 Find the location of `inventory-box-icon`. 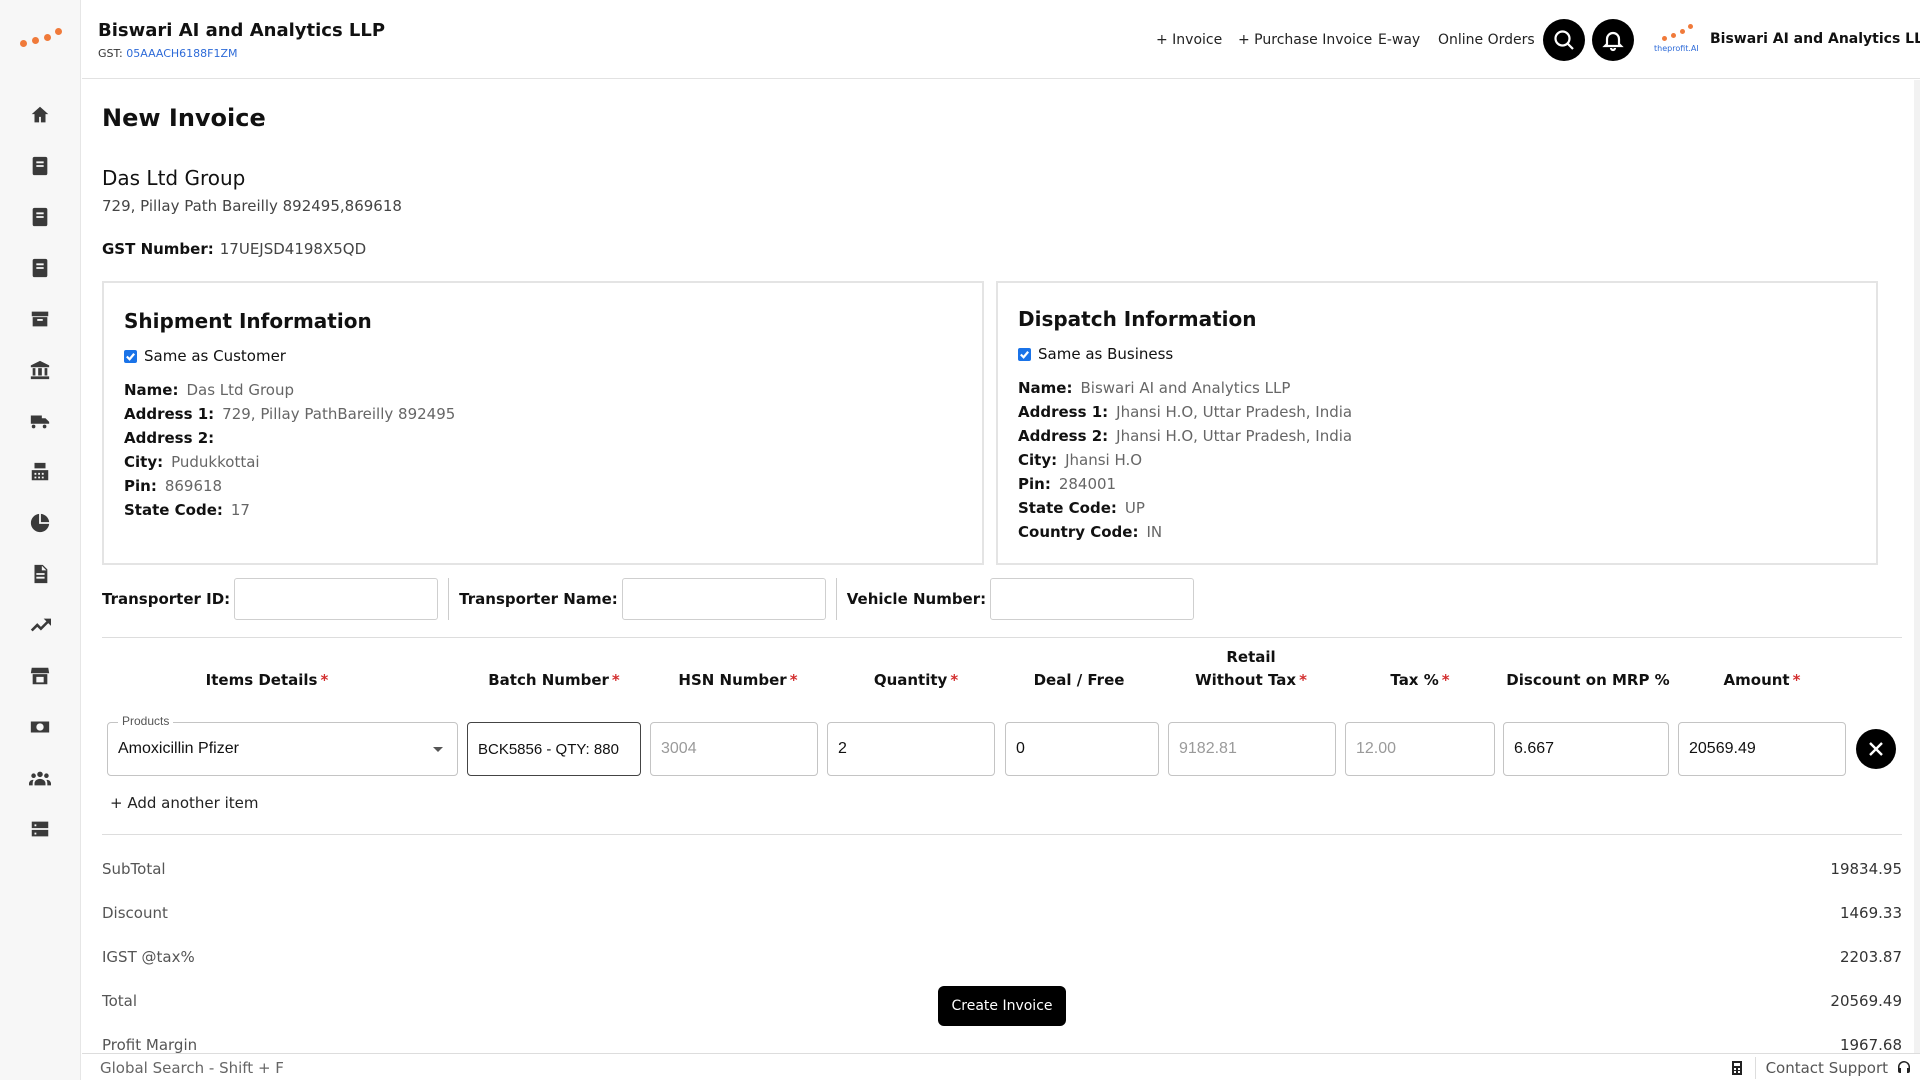

inventory-box-icon is located at coordinates (40, 319).